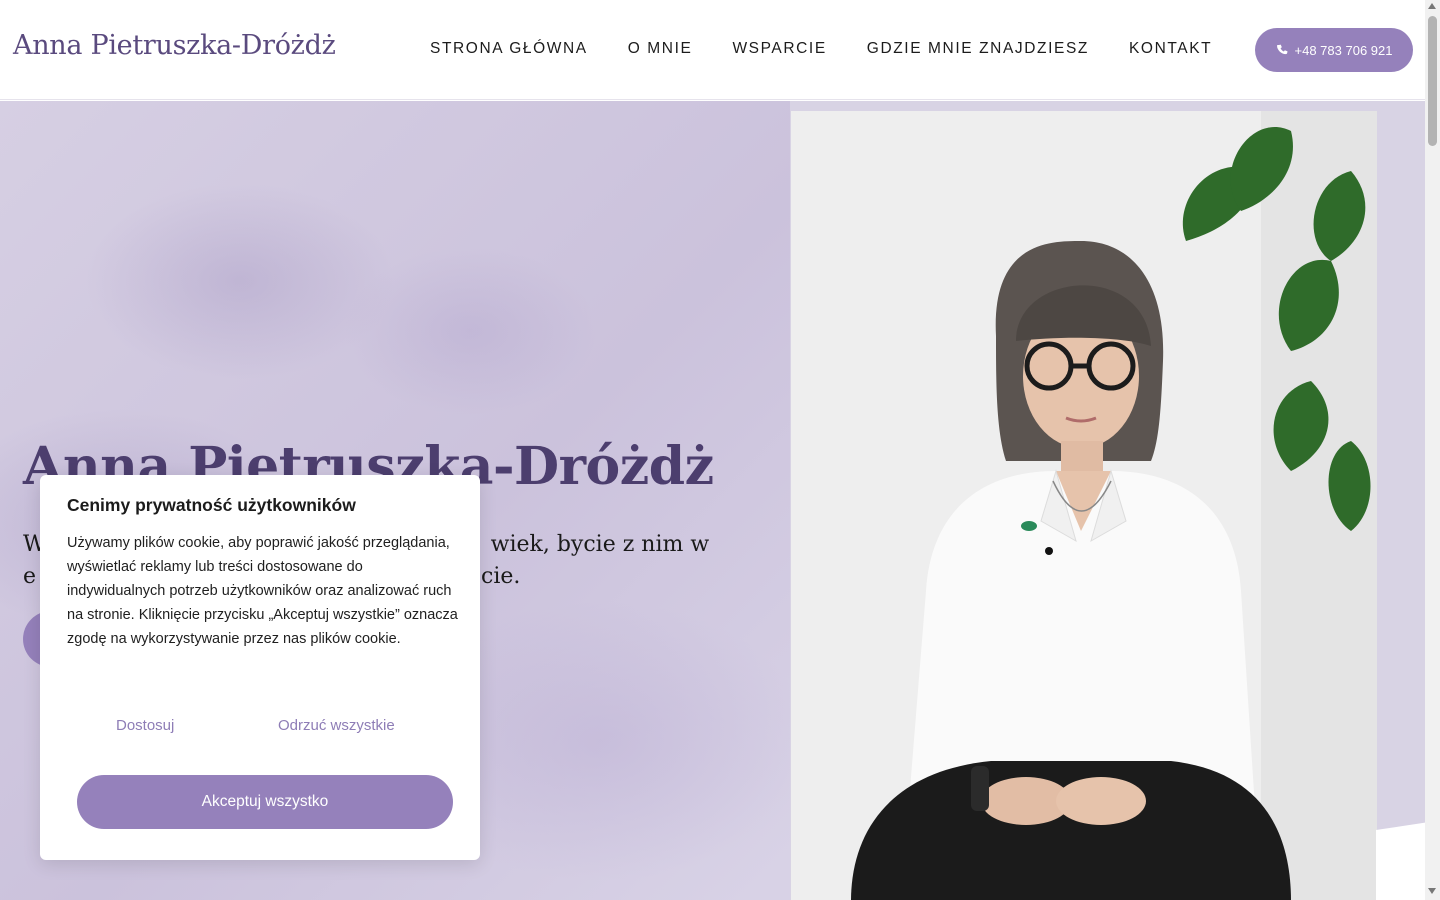  I want to click on site-logo: Anna Pietruszka-Dróżdż, so click(174, 45).